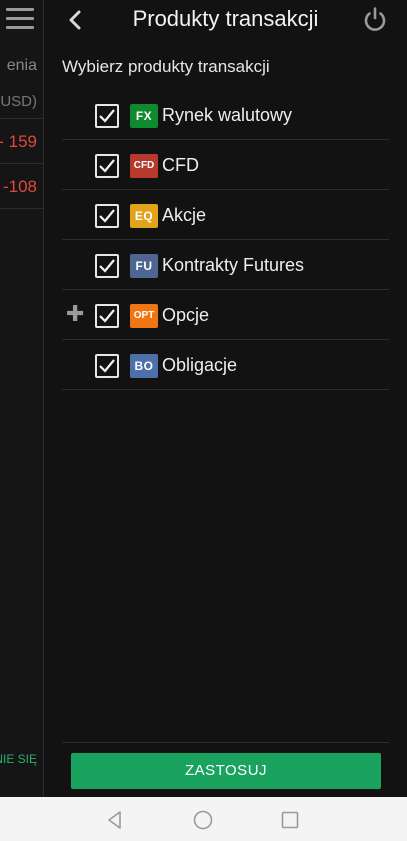 This screenshot has height=841, width=407. Describe the element at coordinates (20, 19) in the screenshot. I see `menu-icon` at that location.